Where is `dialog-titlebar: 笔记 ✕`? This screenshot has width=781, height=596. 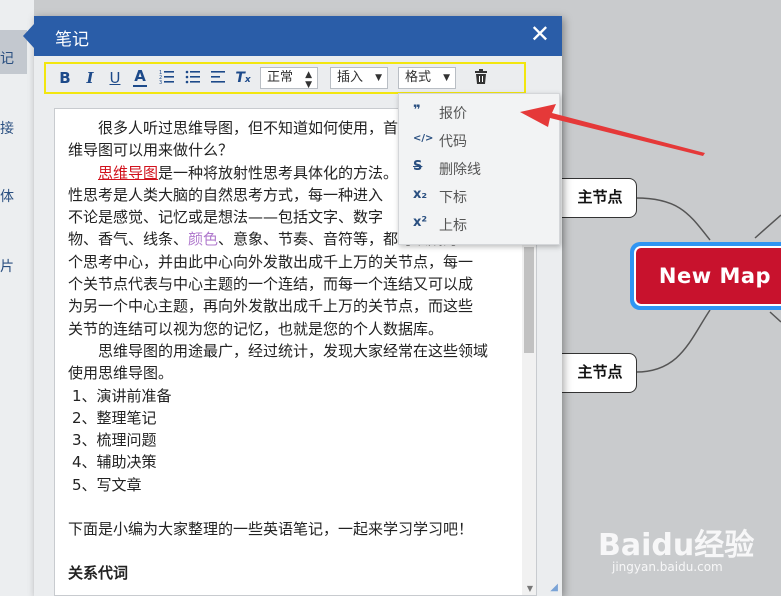 dialog-titlebar: 笔记 ✕ is located at coordinates (292, 36).